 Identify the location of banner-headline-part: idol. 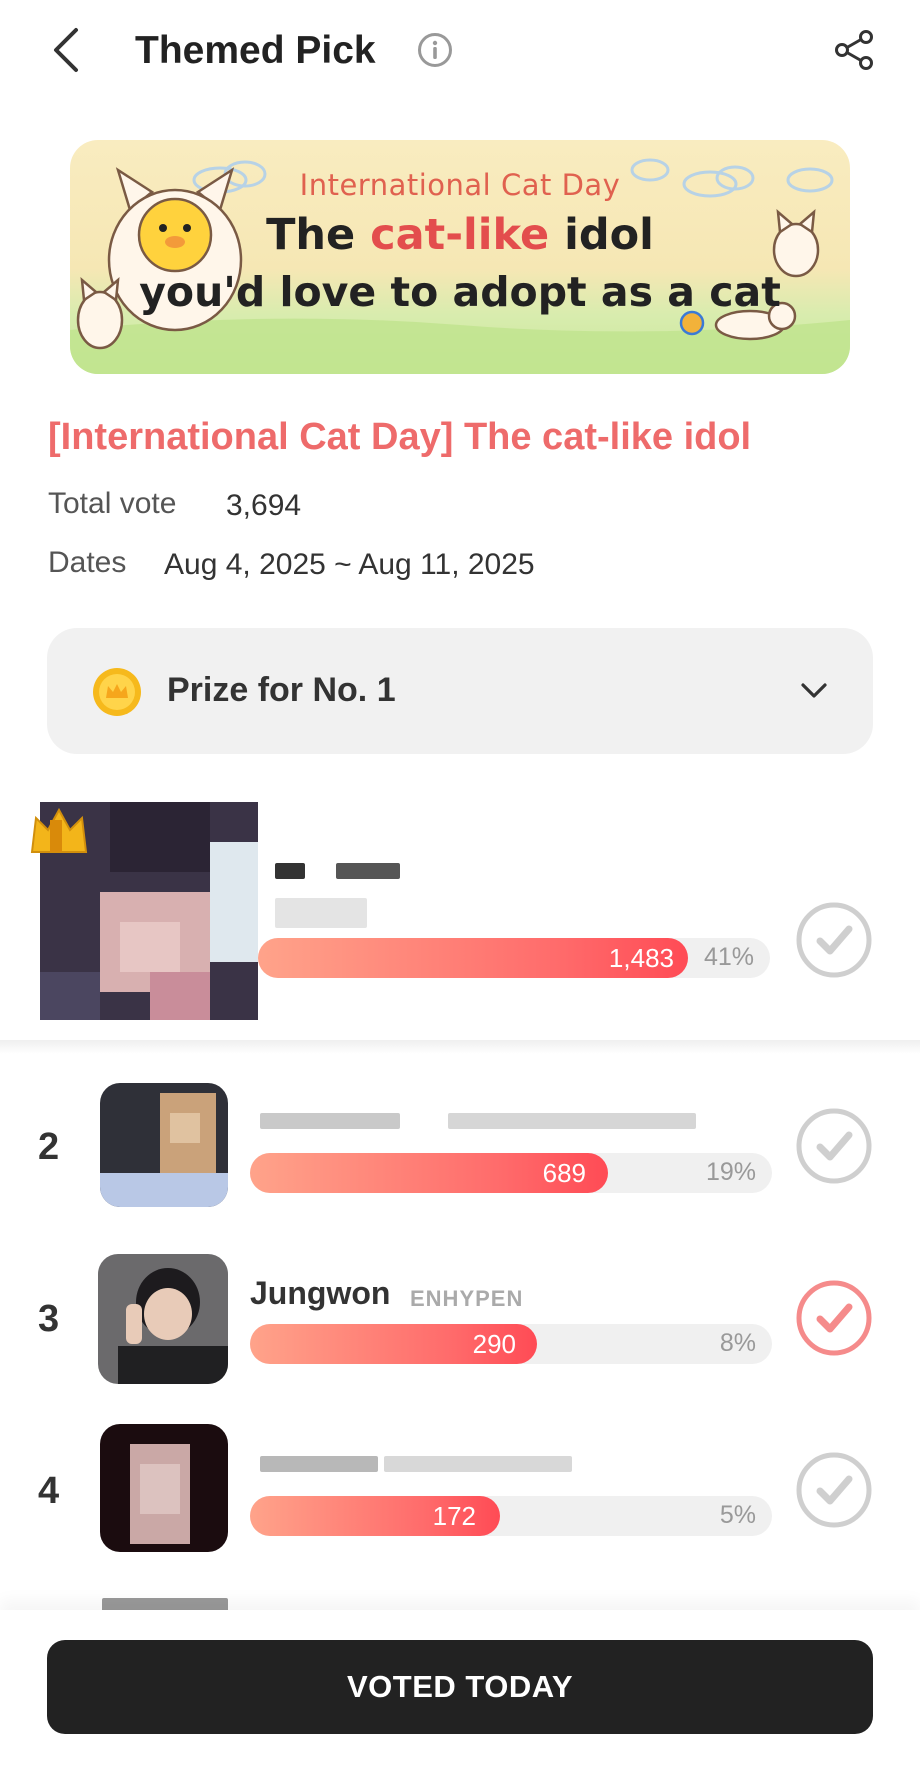
(601, 235).